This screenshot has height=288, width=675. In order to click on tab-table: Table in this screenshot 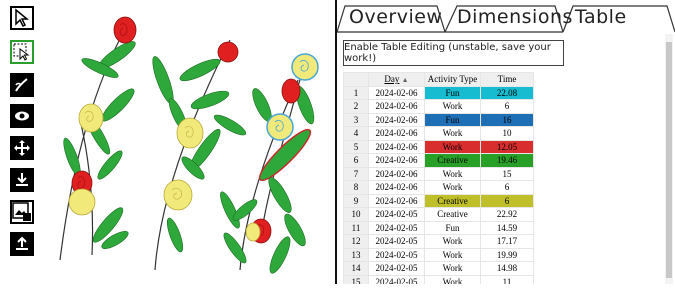, I will do `click(601, 17)`.